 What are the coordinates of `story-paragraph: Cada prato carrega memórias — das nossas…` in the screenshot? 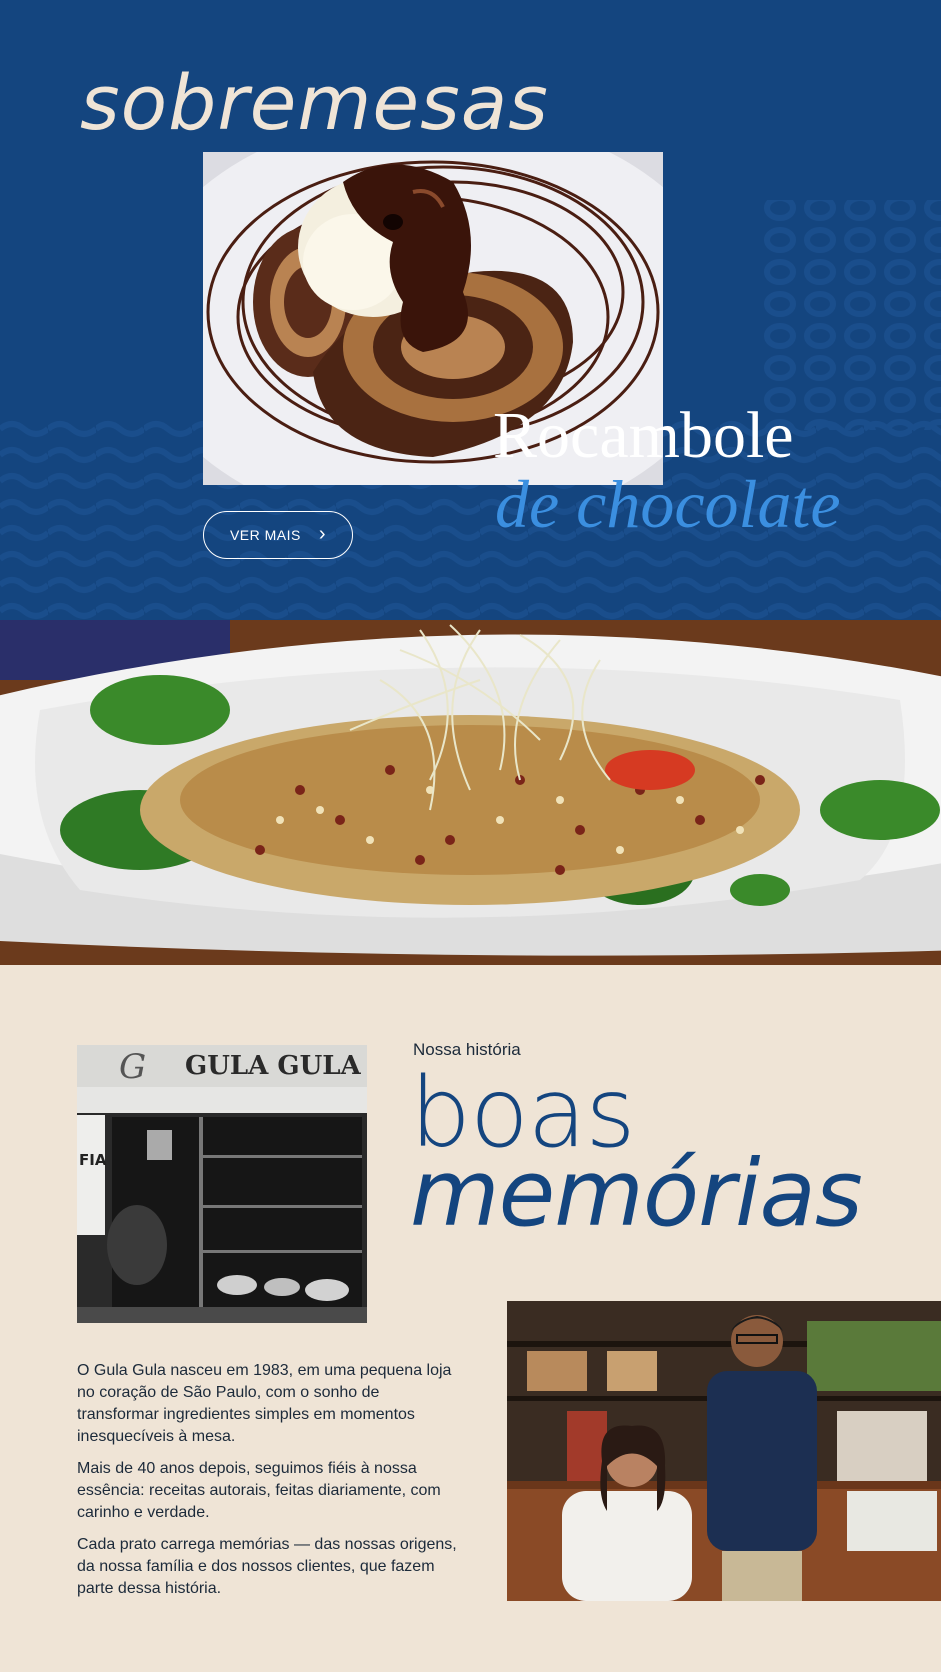 It's located at (267, 1566).